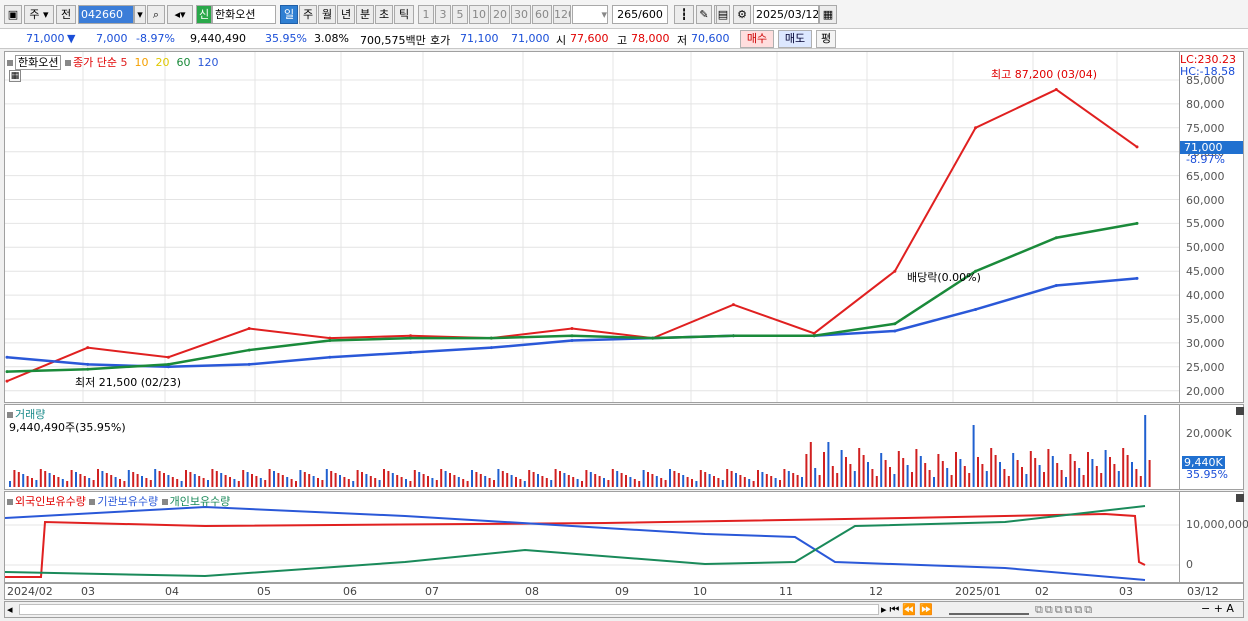  What do you see at coordinates (742, 14) in the screenshot?
I see `gear-icon: ⚙` at bounding box center [742, 14].